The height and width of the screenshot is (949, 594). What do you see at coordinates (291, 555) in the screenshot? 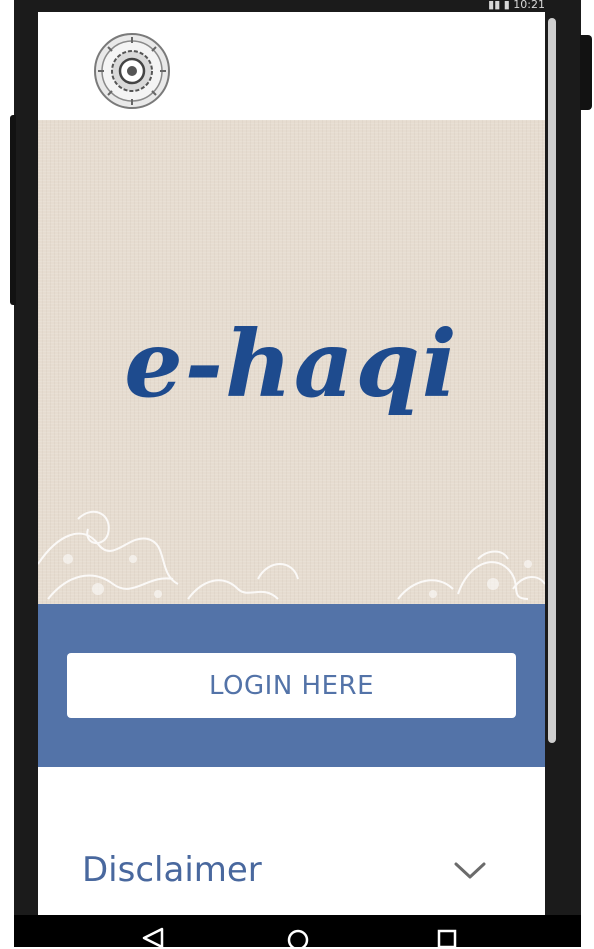
I see `lace-decoration` at bounding box center [291, 555].